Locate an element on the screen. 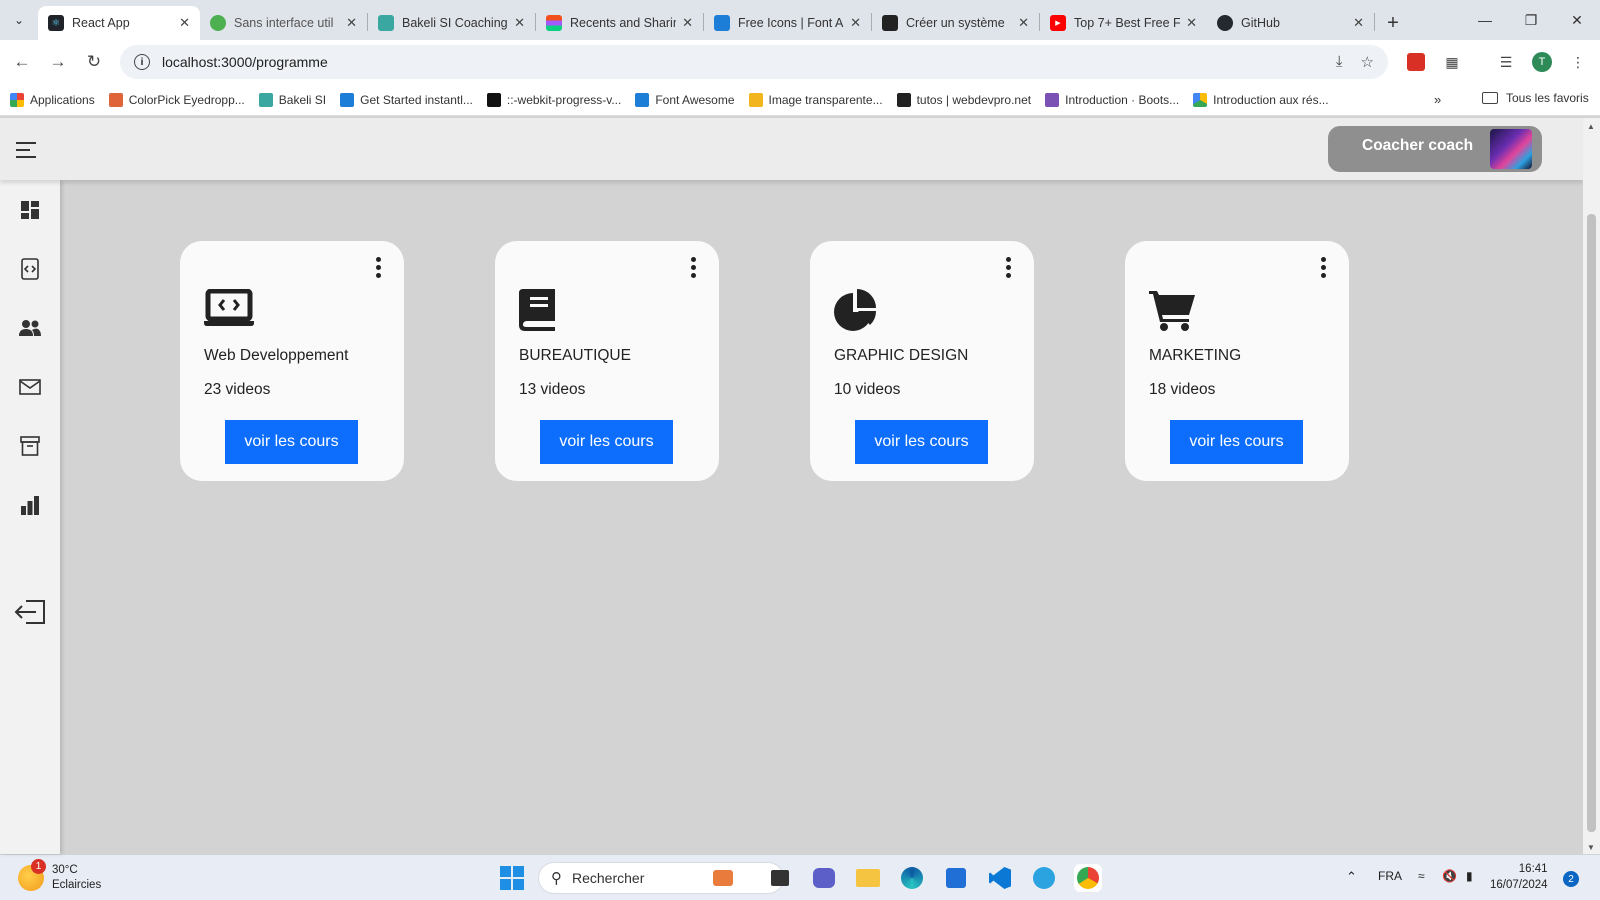 Image resolution: width=1600 pixels, height=900 pixels. restore-icon: ❐ is located at coordinates (1531, 20).